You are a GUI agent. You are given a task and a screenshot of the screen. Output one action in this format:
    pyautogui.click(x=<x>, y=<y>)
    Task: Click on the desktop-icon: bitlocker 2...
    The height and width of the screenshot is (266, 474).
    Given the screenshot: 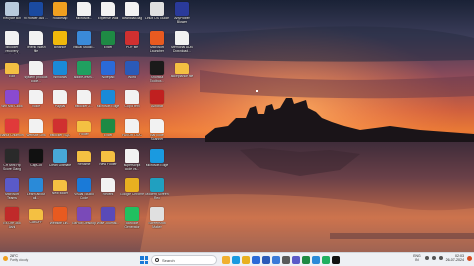 What is the action you would take?
    pyautogui.click(x=84, y=104)
    